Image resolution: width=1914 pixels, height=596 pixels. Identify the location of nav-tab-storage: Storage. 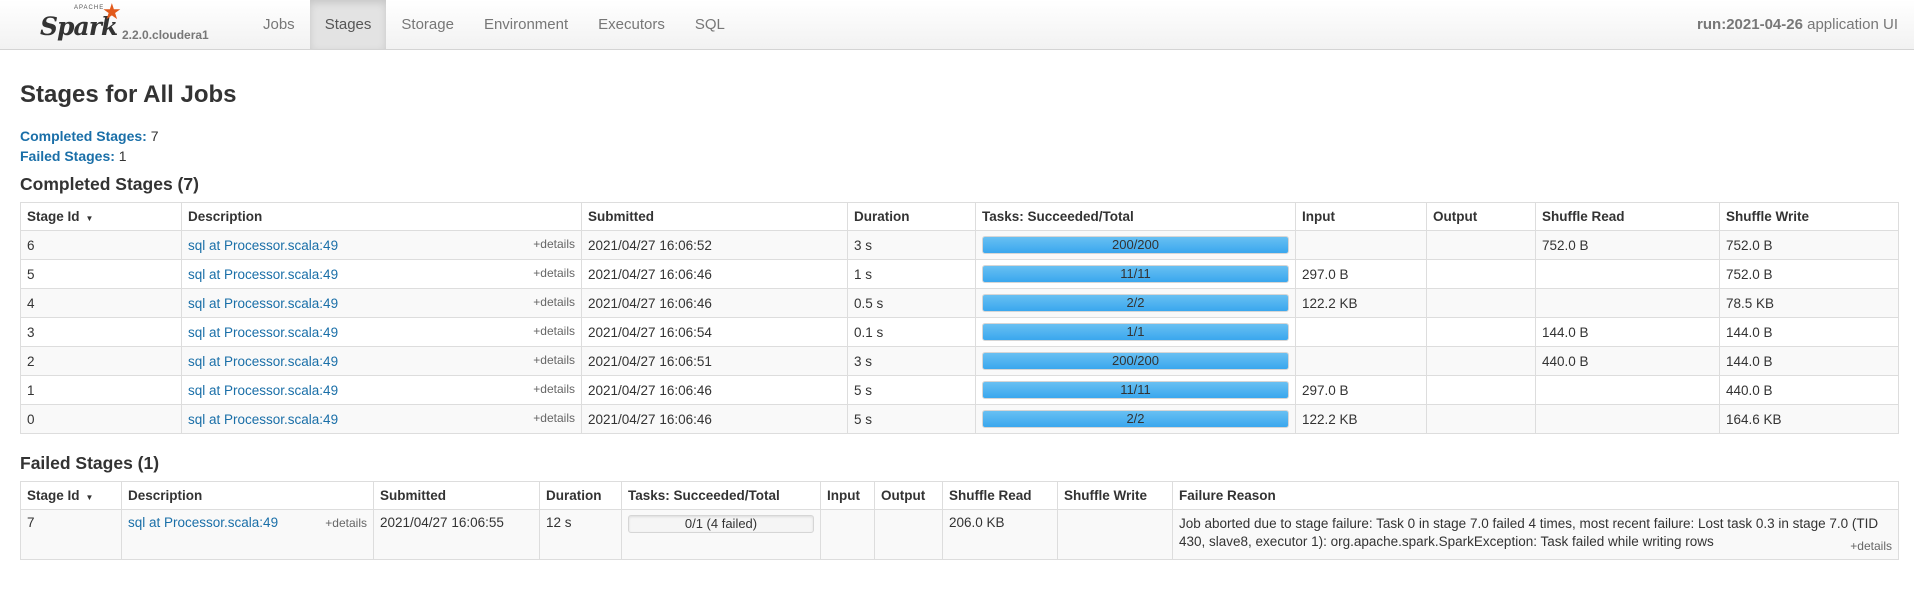
(427, 24).